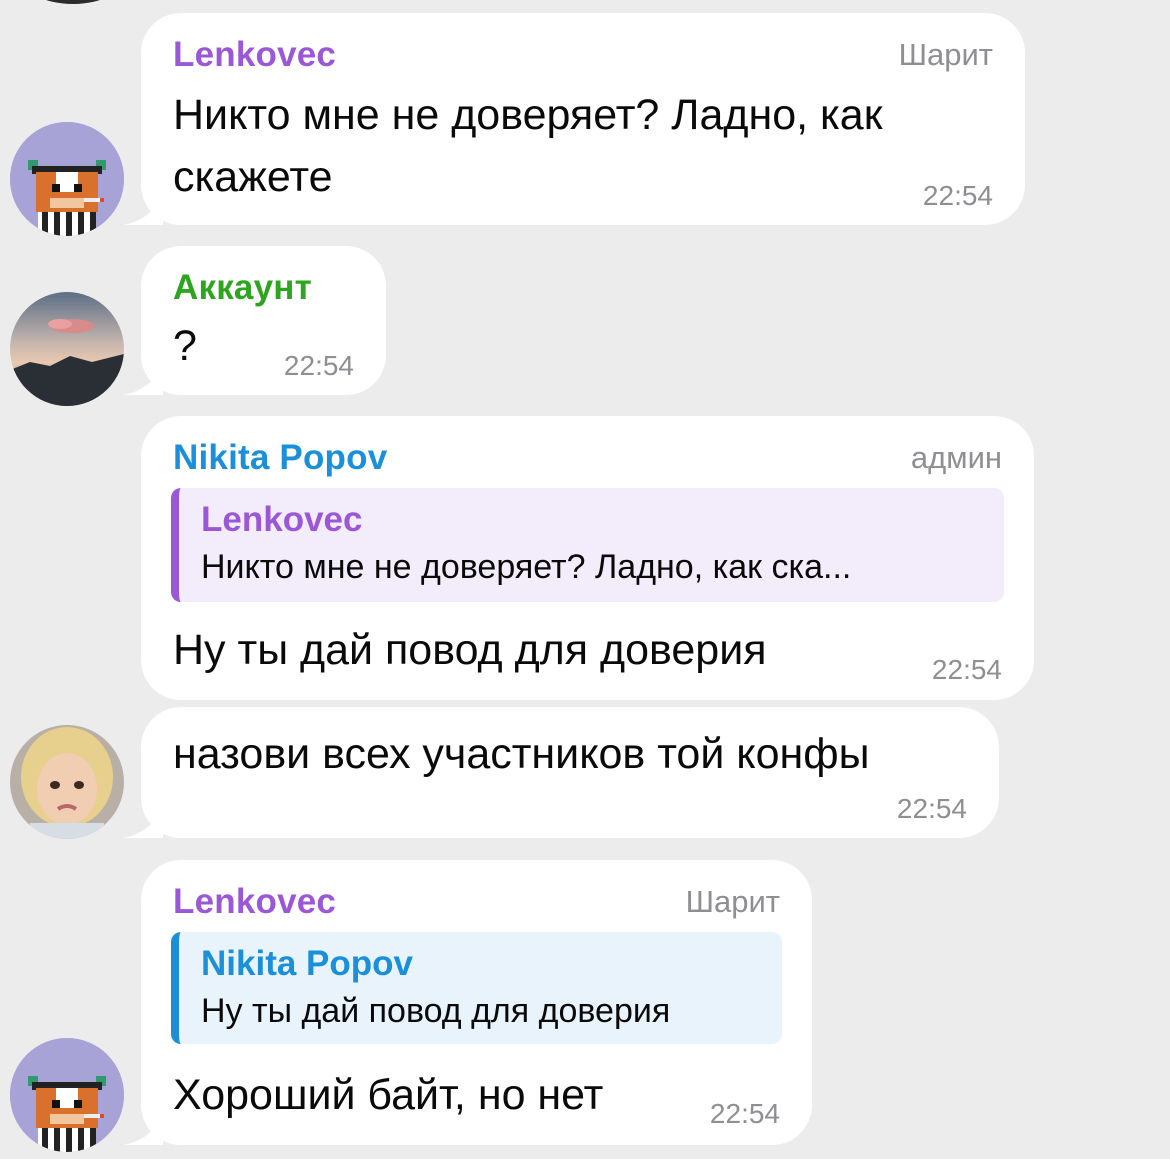 This screenshot has width=1170, height=1159. What do you see at coordinates (253, 177) in the screenshot?
I see `message-text-line: скажете` at bounding box center [253, 177].